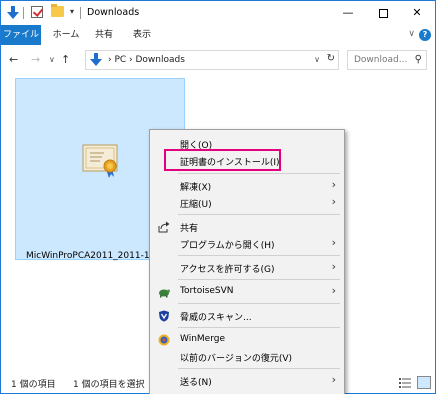  Describe the element at coordinates (13, 59) in the screenshot. I see `back-button: ←` at that location.